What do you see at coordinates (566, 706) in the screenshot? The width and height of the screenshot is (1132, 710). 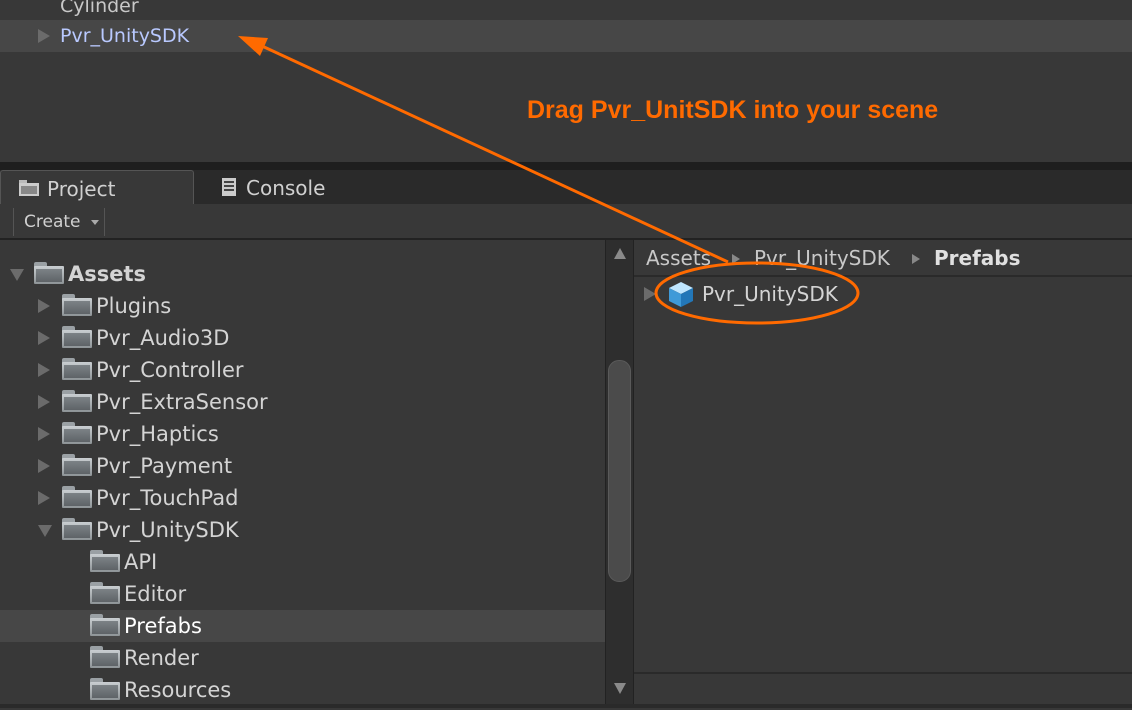 I see `panel-bottom-border` at bounding box center [566, 706].